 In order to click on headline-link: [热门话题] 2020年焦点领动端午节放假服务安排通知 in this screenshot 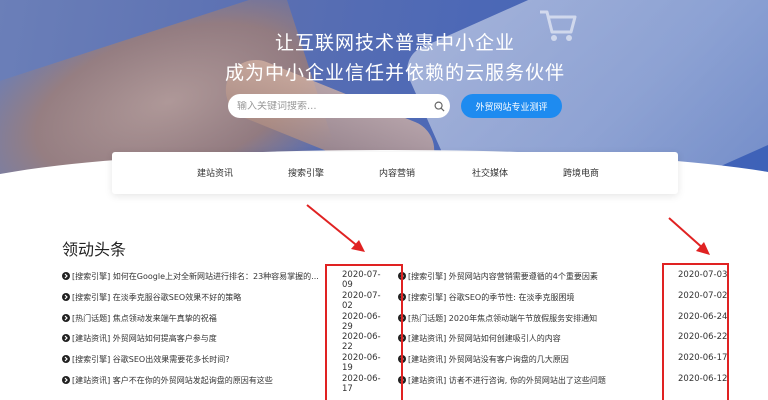, I will do `click(502, 318)`.